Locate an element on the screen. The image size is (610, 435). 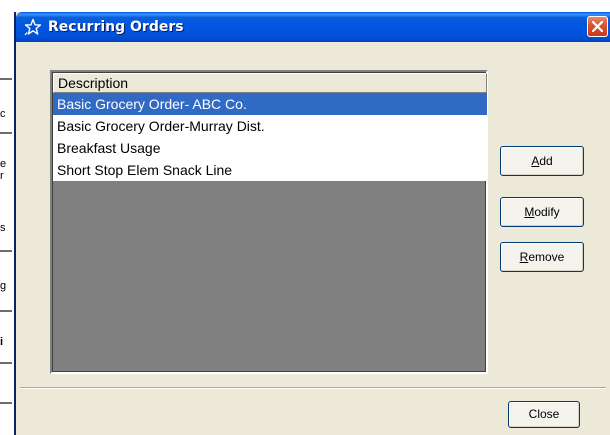
remove-label: emove is located at coordinates (546, 257).